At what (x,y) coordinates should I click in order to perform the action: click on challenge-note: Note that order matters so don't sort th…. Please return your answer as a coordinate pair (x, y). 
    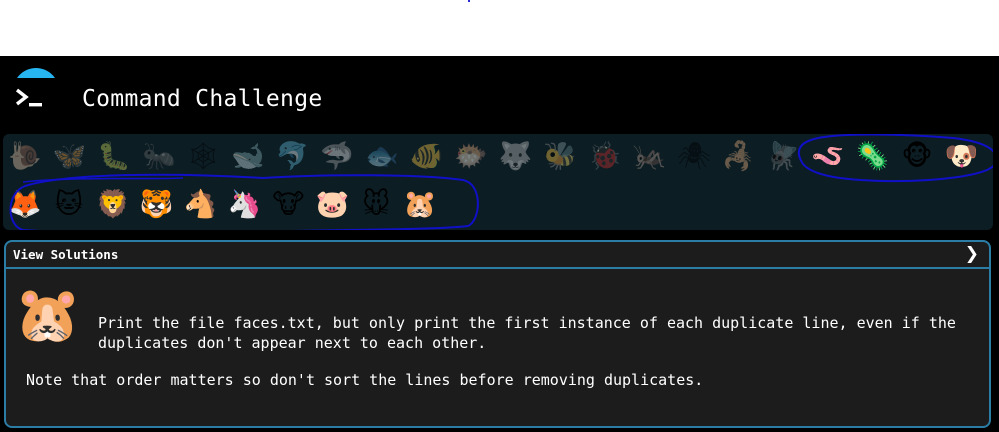
    Looking at the image, I should click on (365, 380).